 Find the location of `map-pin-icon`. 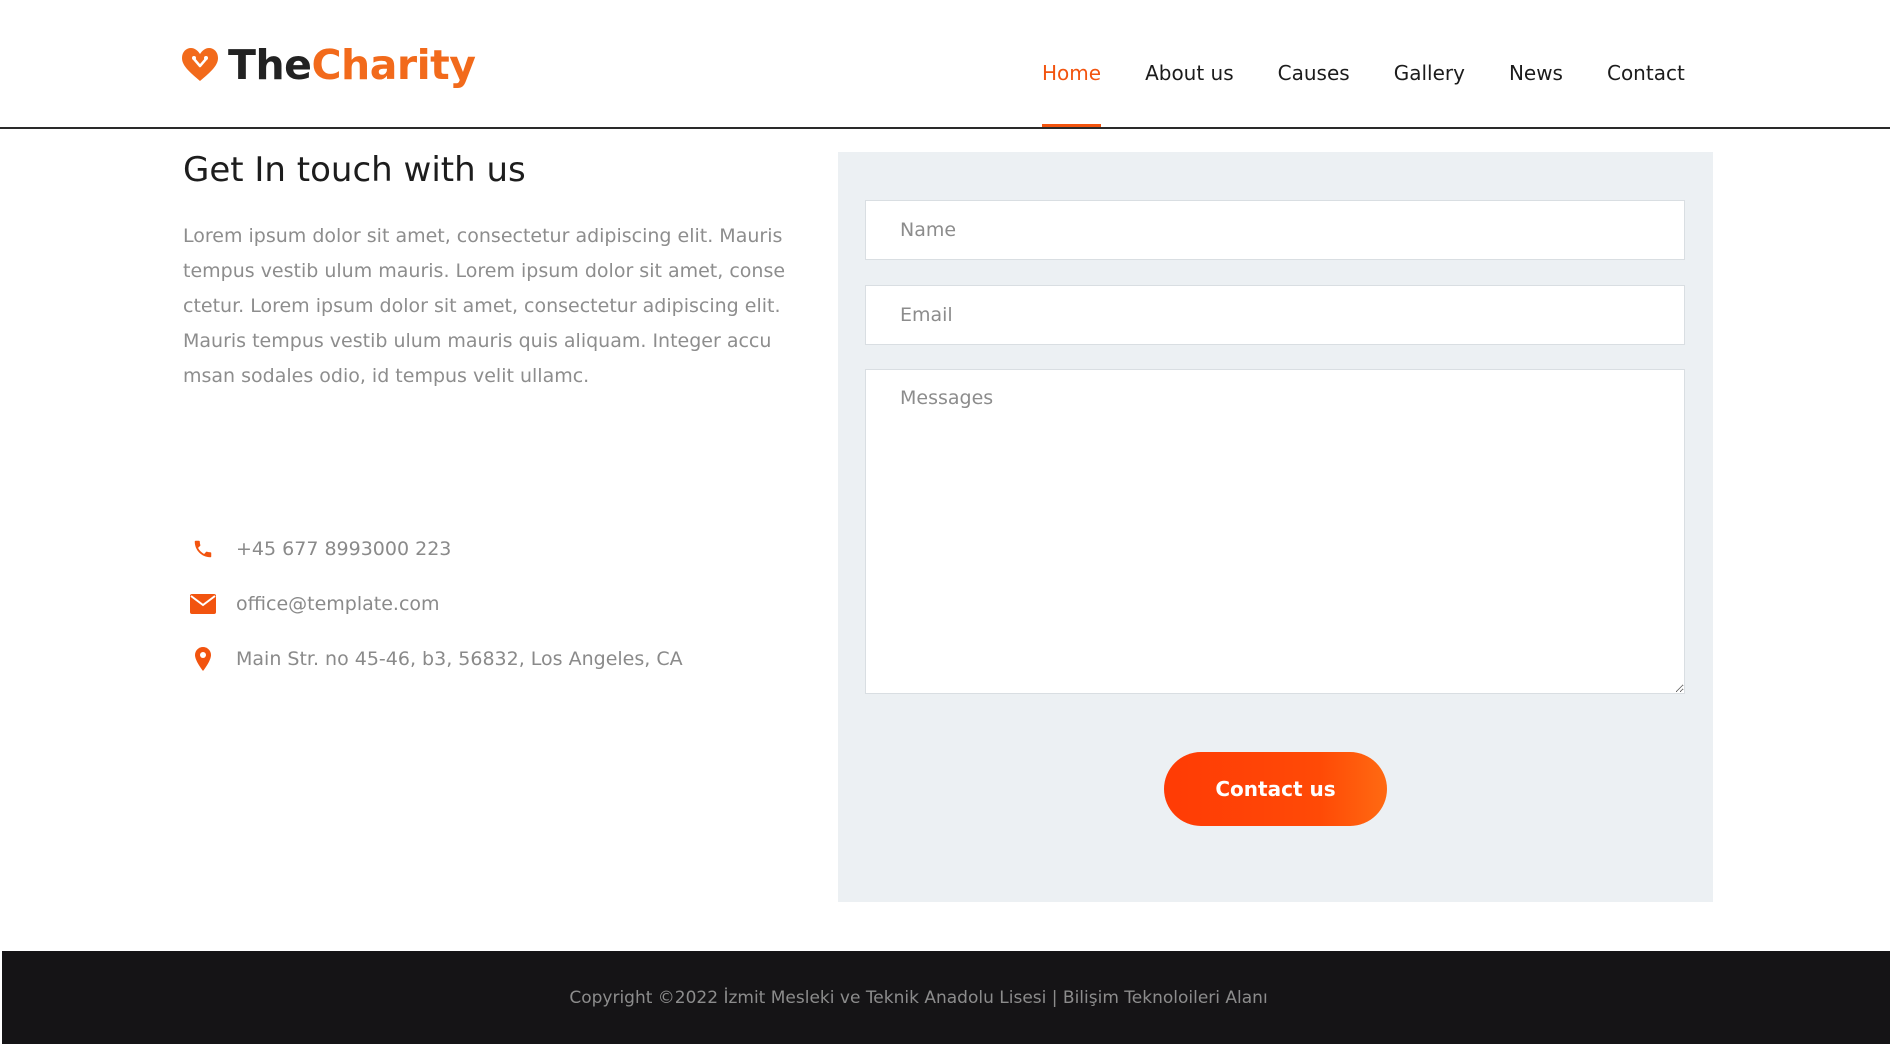

map-pin-icon is located at coordinates (203, 659).